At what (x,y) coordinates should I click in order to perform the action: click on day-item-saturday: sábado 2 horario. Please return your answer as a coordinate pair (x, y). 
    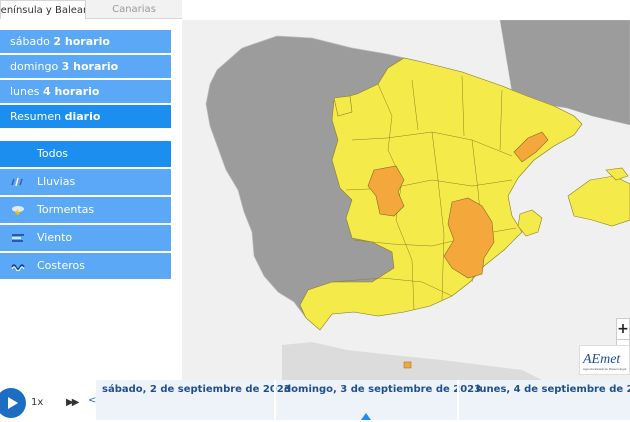
    Looking at the image, I should click on (85, 41).